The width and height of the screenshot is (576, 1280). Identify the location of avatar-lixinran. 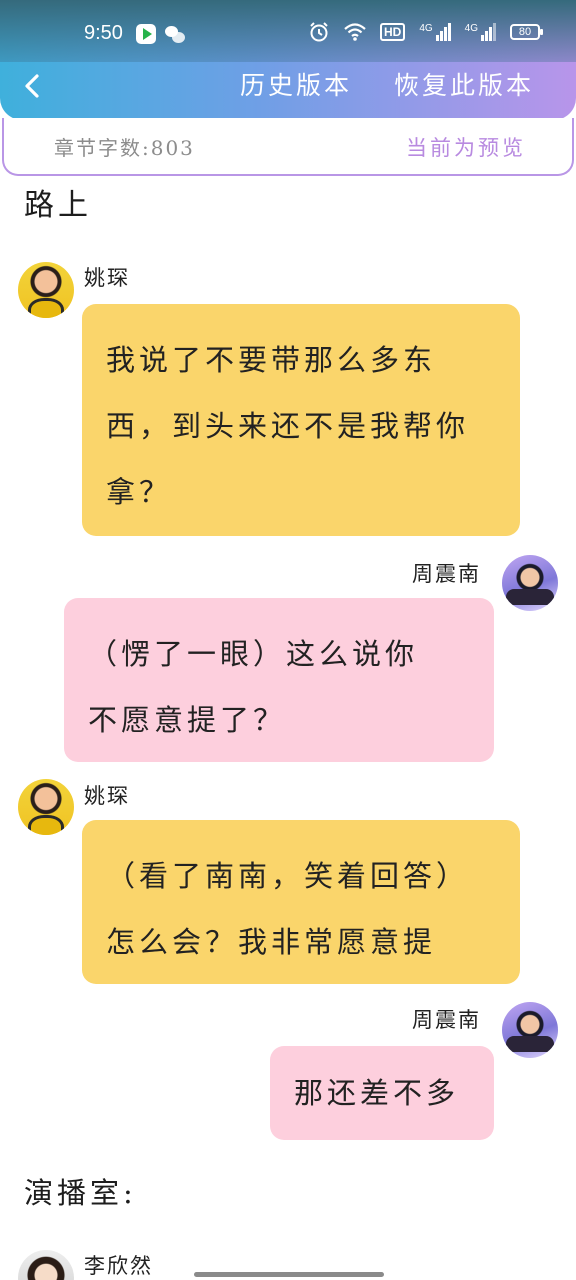
(46, 1265).